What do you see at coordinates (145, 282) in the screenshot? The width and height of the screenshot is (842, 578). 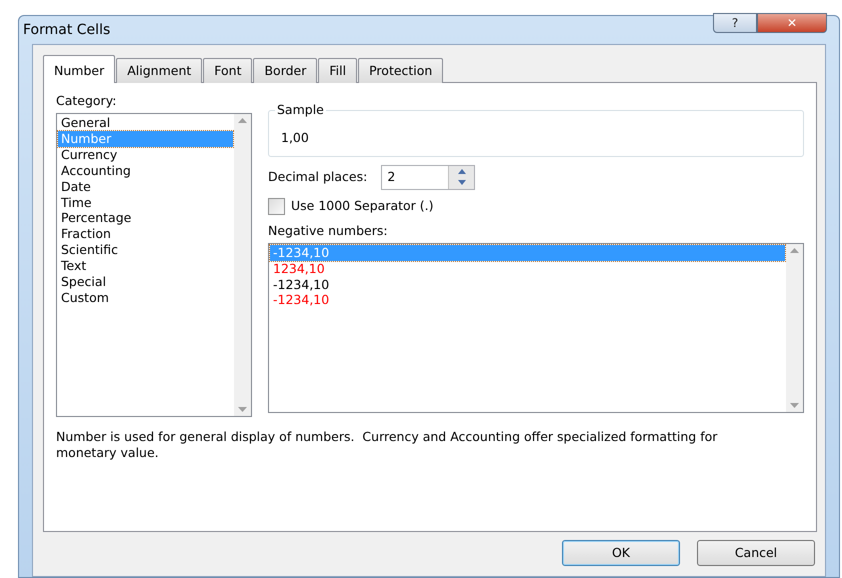 I see `list-item: Special` at bounding box center [145, 282].